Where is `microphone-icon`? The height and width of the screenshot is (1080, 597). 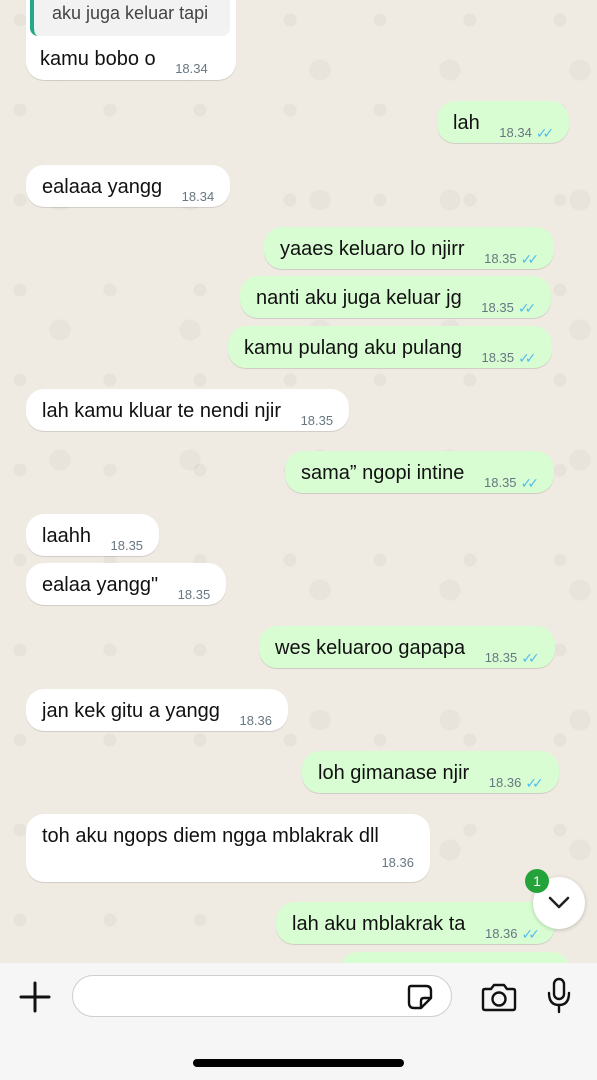
microphone-icon is located at coordinates (559, 995).